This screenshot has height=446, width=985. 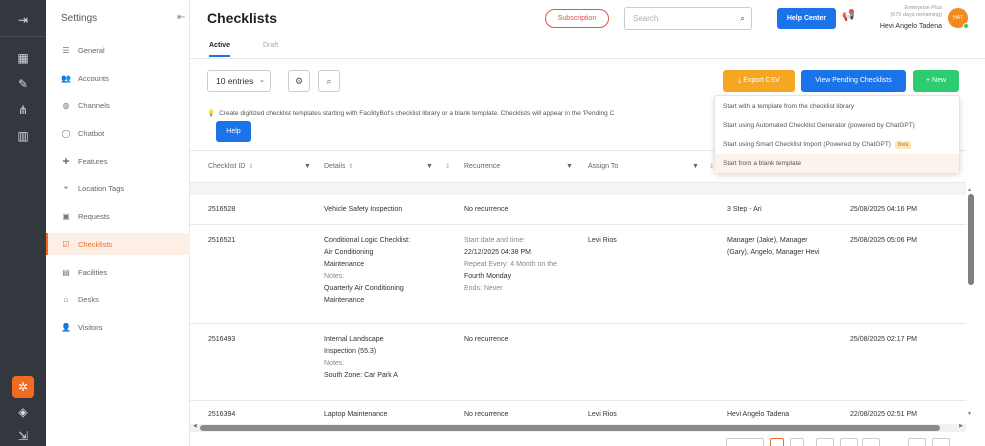 What do you see at coordinates (118, 327) in the screenshot?
I see `sidebar-item-visitors: 👤 Visitors` at bounding box center [118, 327].